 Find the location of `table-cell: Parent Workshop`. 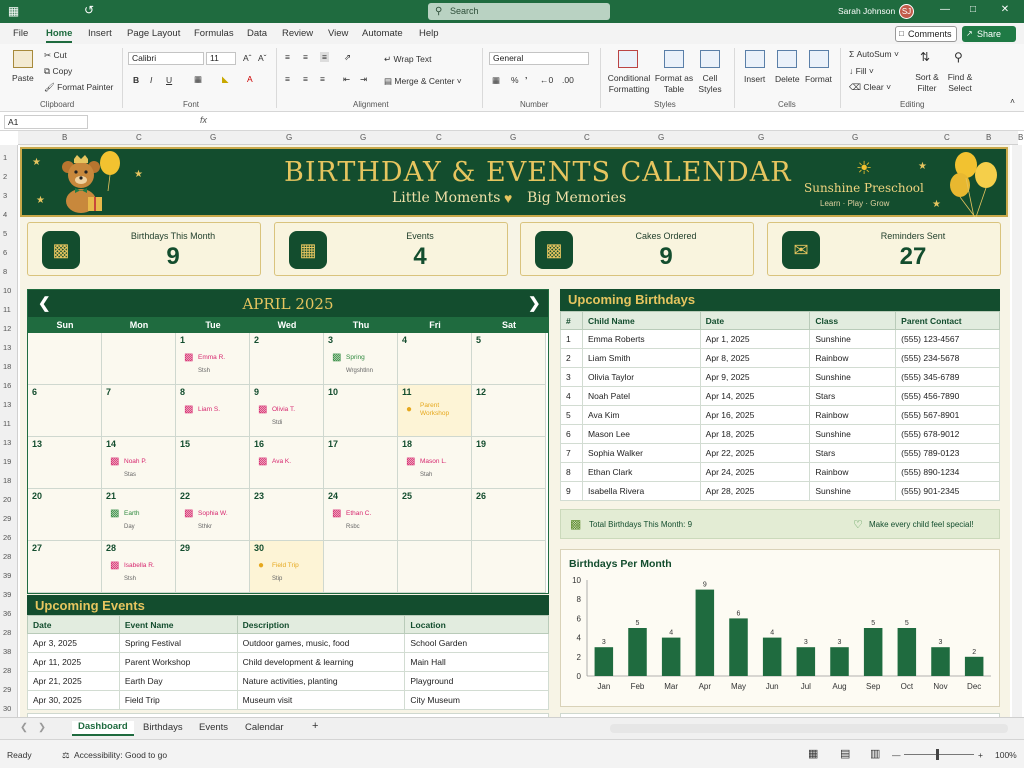

table-cell: Parent Workshop is located at coordinates (178, 662).